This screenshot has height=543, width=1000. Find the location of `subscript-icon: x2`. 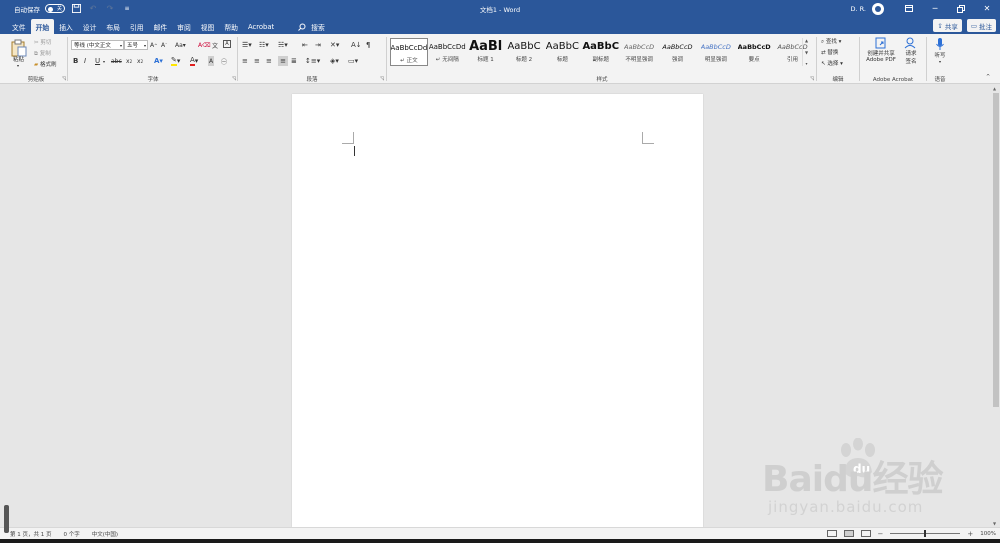

subscript-icon: x2 is located at coordinates (129, 61).